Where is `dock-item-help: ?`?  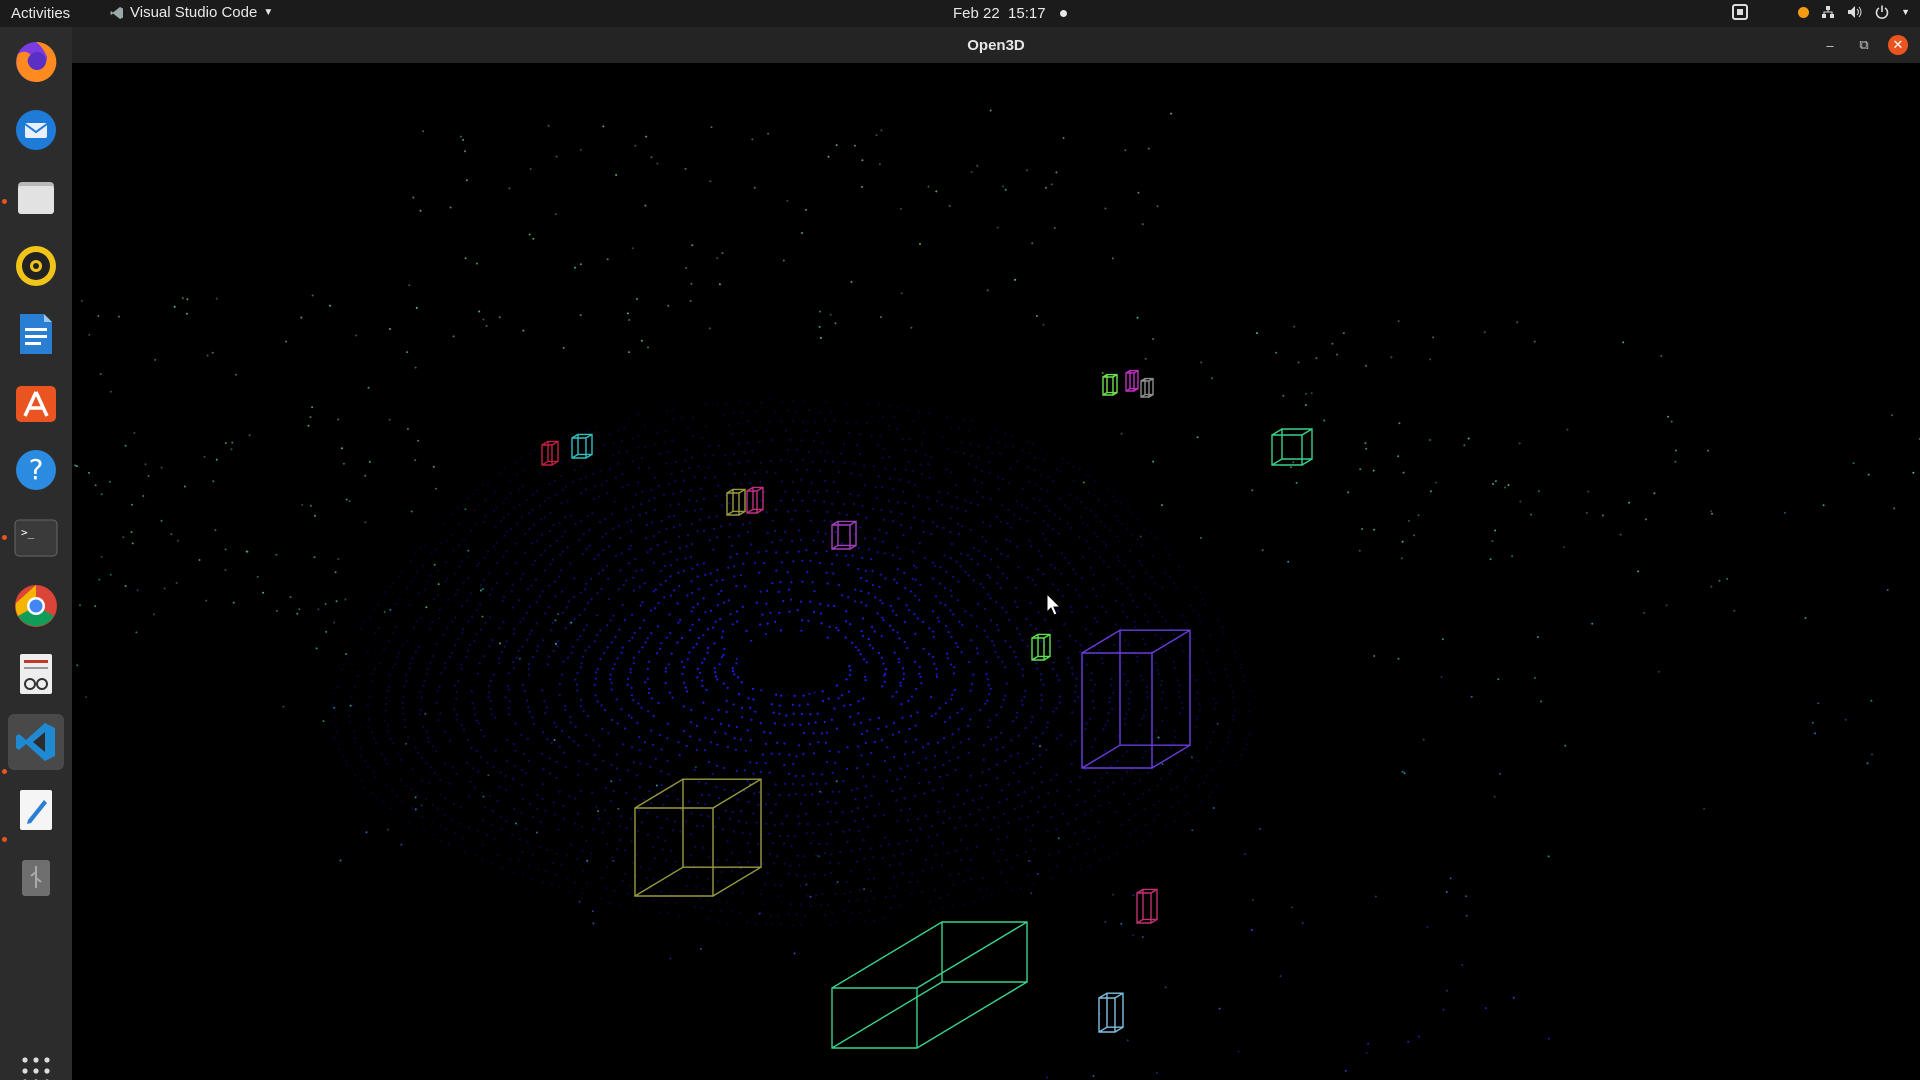
dock-item-help: ? is located at coordinates (36, 470).